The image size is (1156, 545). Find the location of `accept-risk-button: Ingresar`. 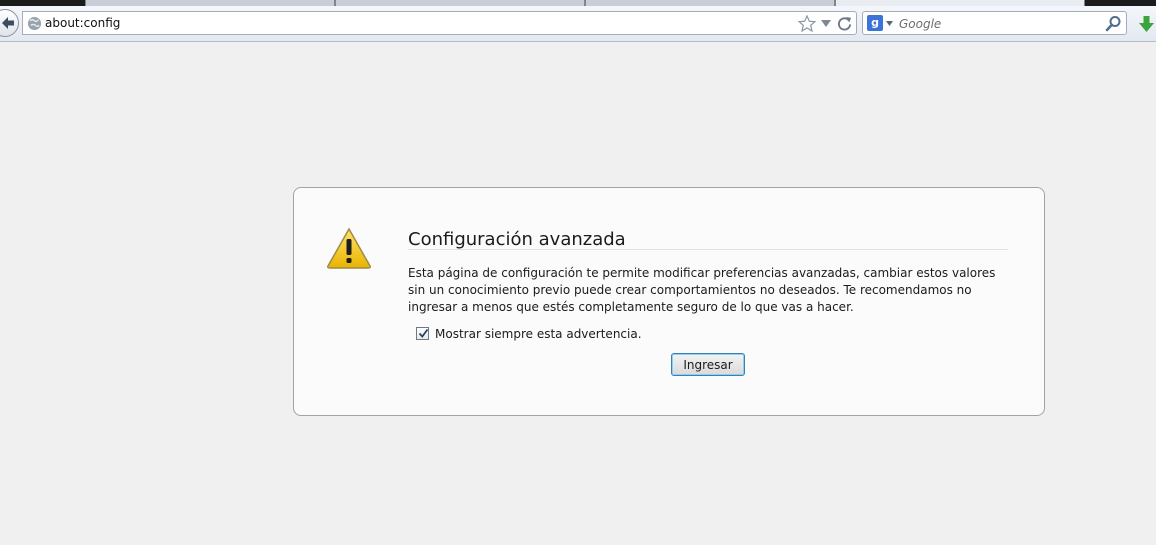

accept-risk-button: Ingresar is located at coordinates (708, 364).